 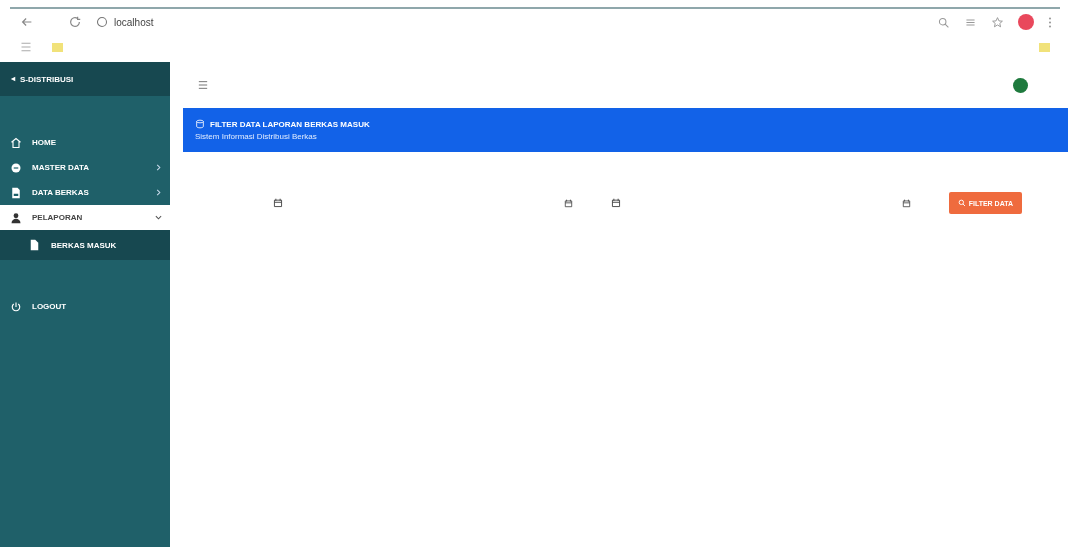 What do you see at coordinates (200, 124) in the screenshot?
I see `database-icon` at bounding box center [200, 124].